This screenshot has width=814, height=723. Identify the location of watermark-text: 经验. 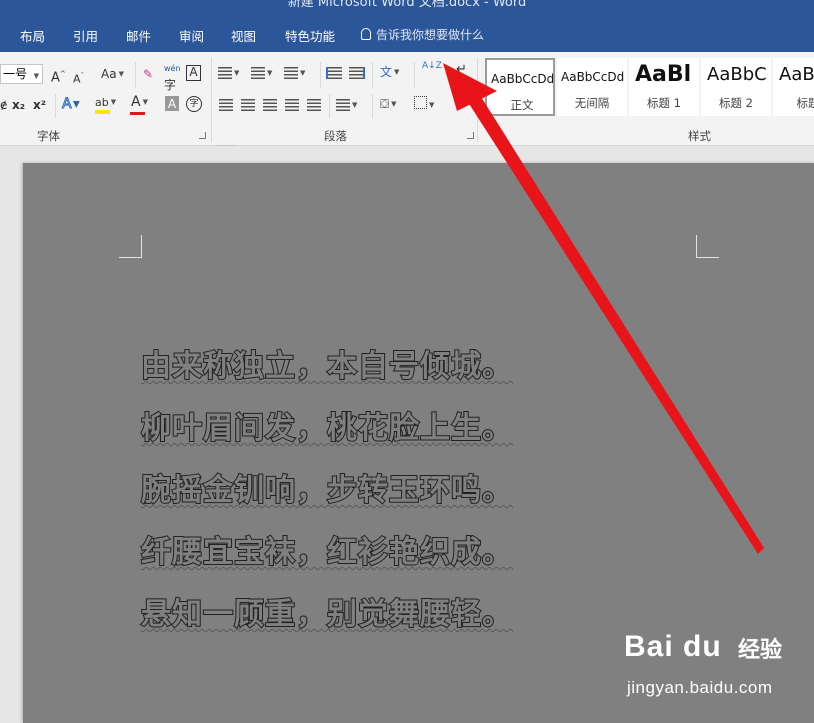
(760, 650).